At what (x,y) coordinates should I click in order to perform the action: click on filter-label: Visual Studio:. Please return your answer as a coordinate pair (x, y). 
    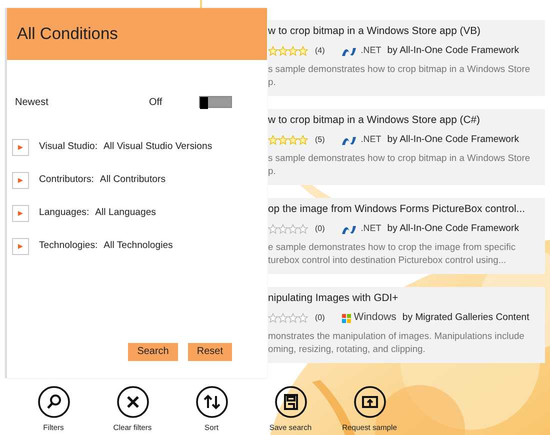
    Looking at the image, I should click on (68, 147).